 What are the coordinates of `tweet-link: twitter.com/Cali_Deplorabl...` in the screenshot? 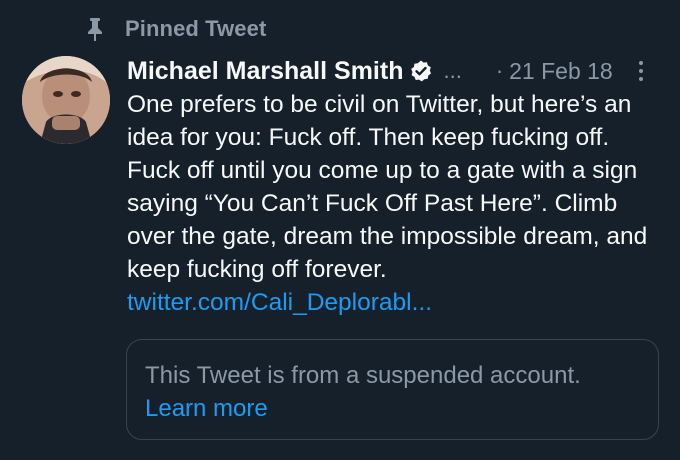 It's located at (279, 302).